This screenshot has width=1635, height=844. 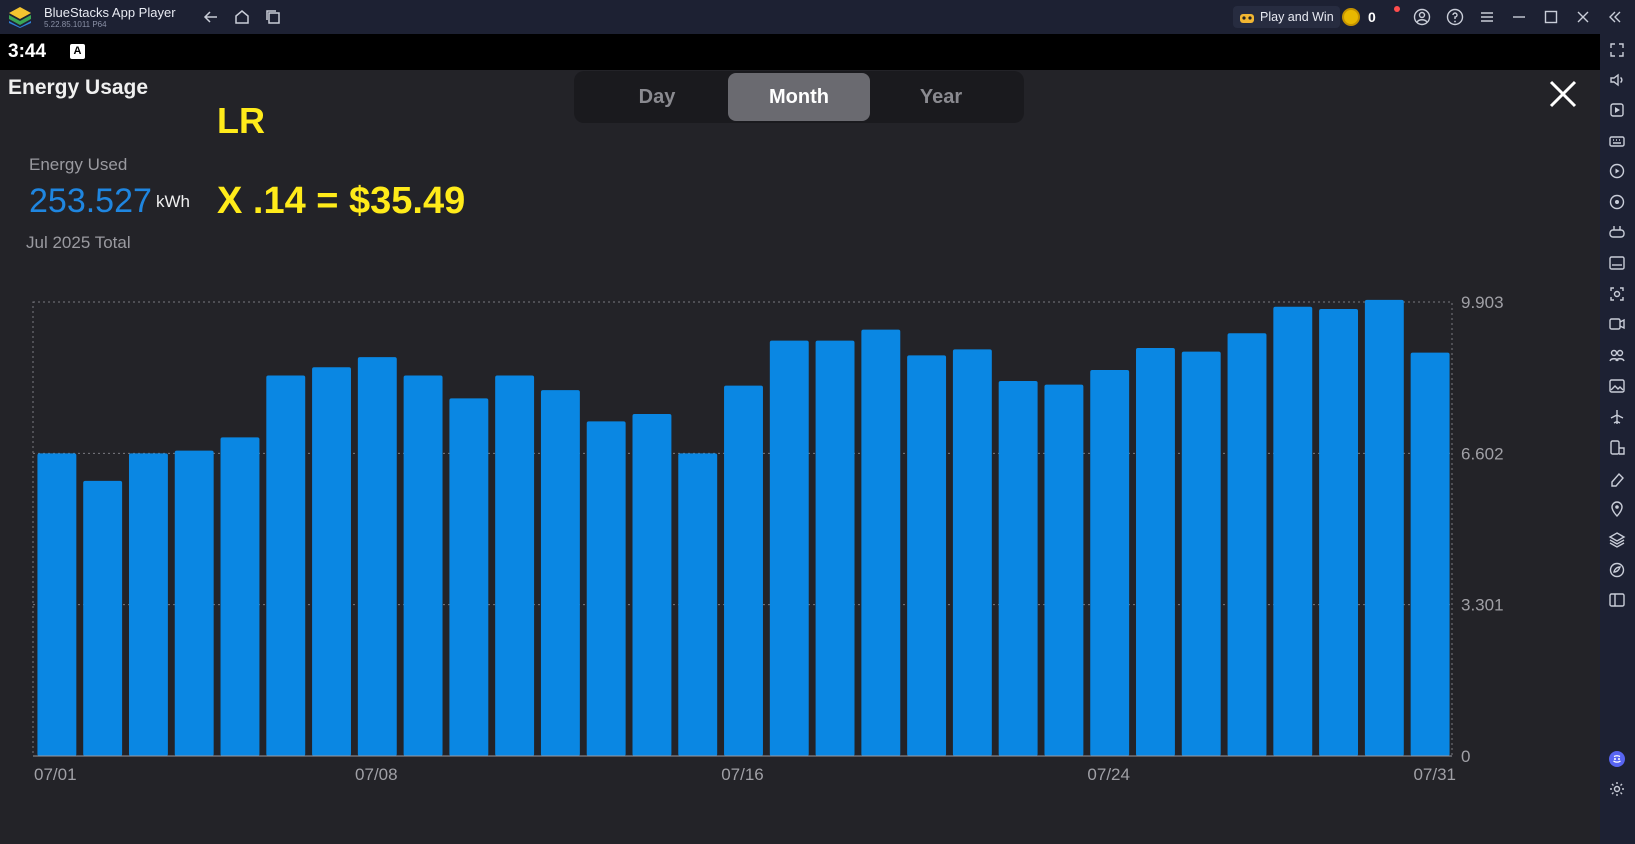 What do you see at coordinates (1384, 527) in the screenshot?
I see `bar-07/30` at bounding box center [1384, 527].